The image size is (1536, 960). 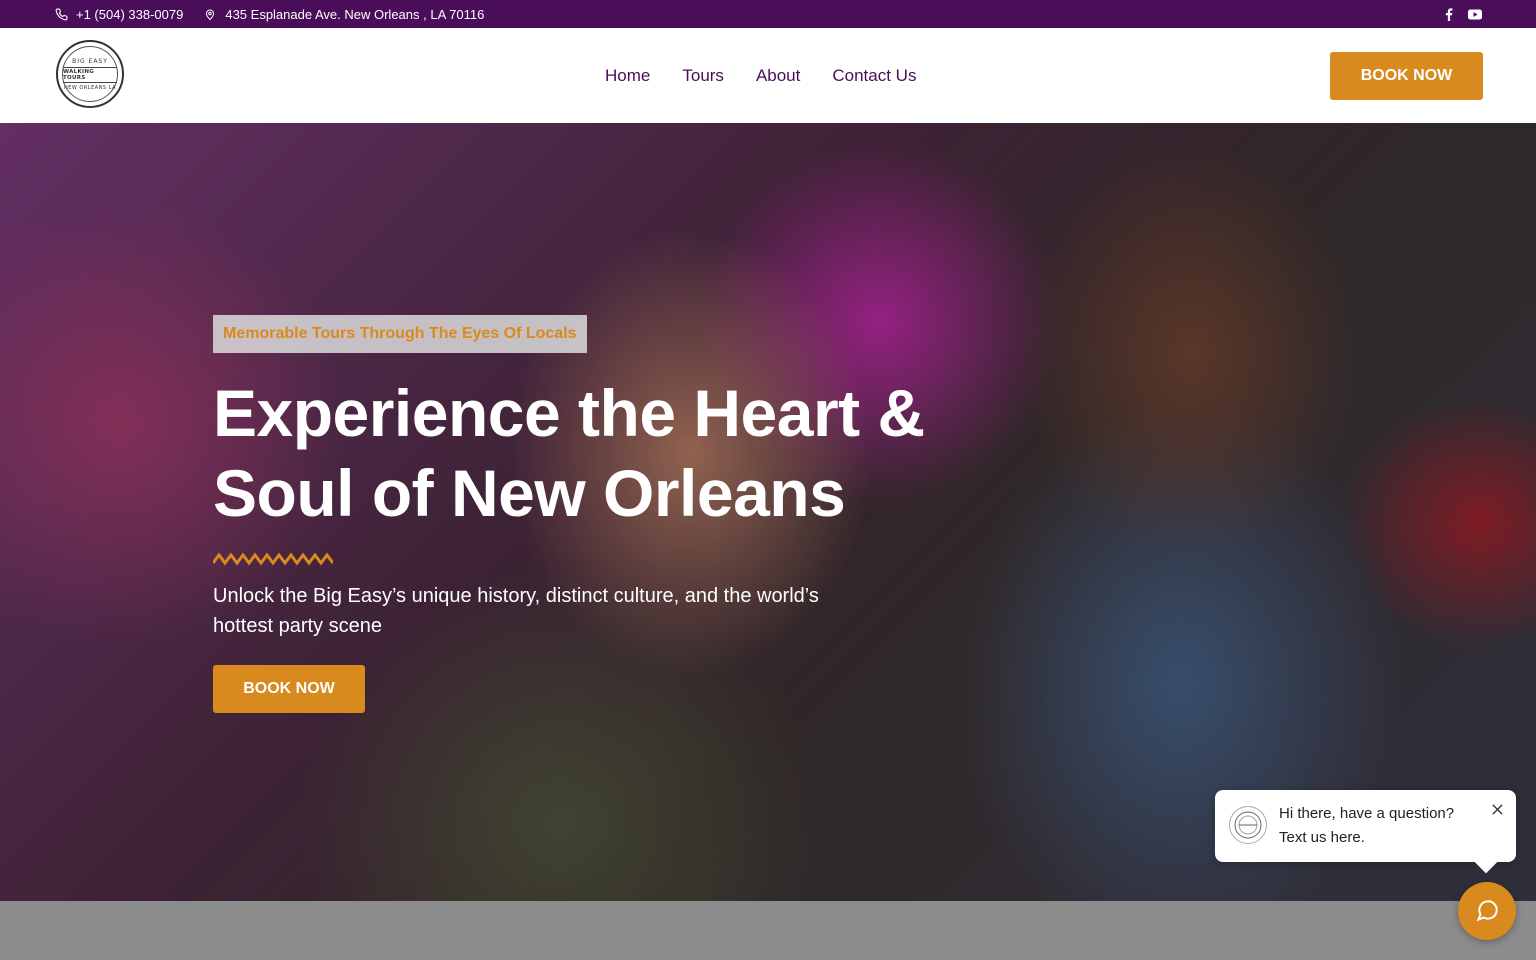 I want to click on youtube-icon, so click(x=1475, y=14).